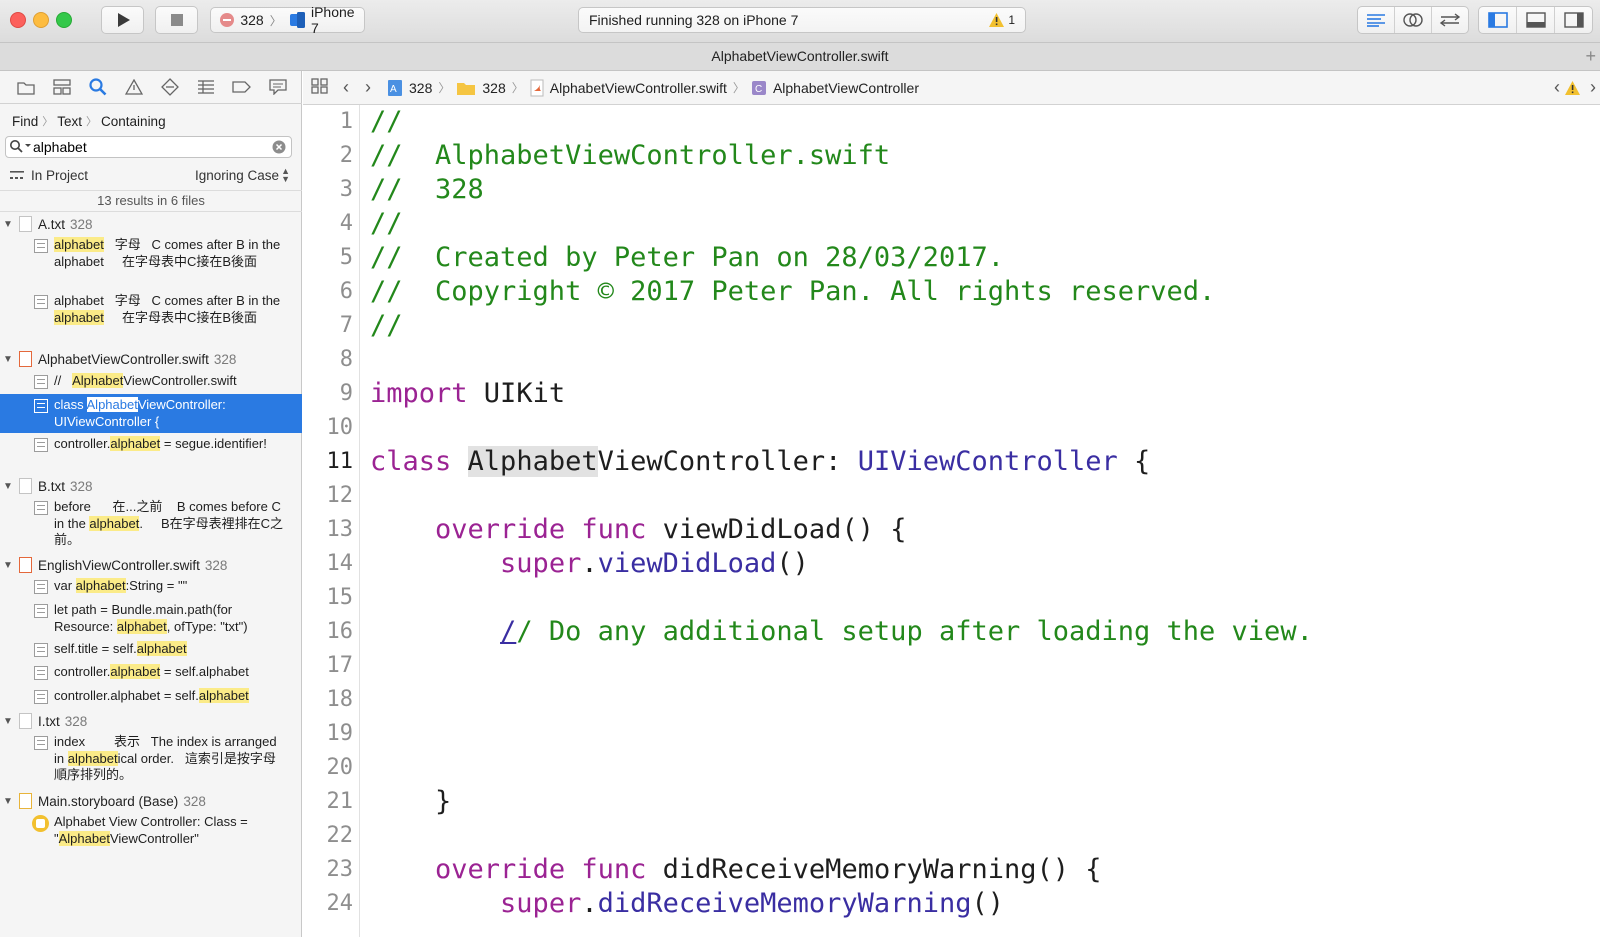 The height and width of the screenshot is (937, 1600). I want to click on code-line: super.viewDidLoad(), so click(654, 563).